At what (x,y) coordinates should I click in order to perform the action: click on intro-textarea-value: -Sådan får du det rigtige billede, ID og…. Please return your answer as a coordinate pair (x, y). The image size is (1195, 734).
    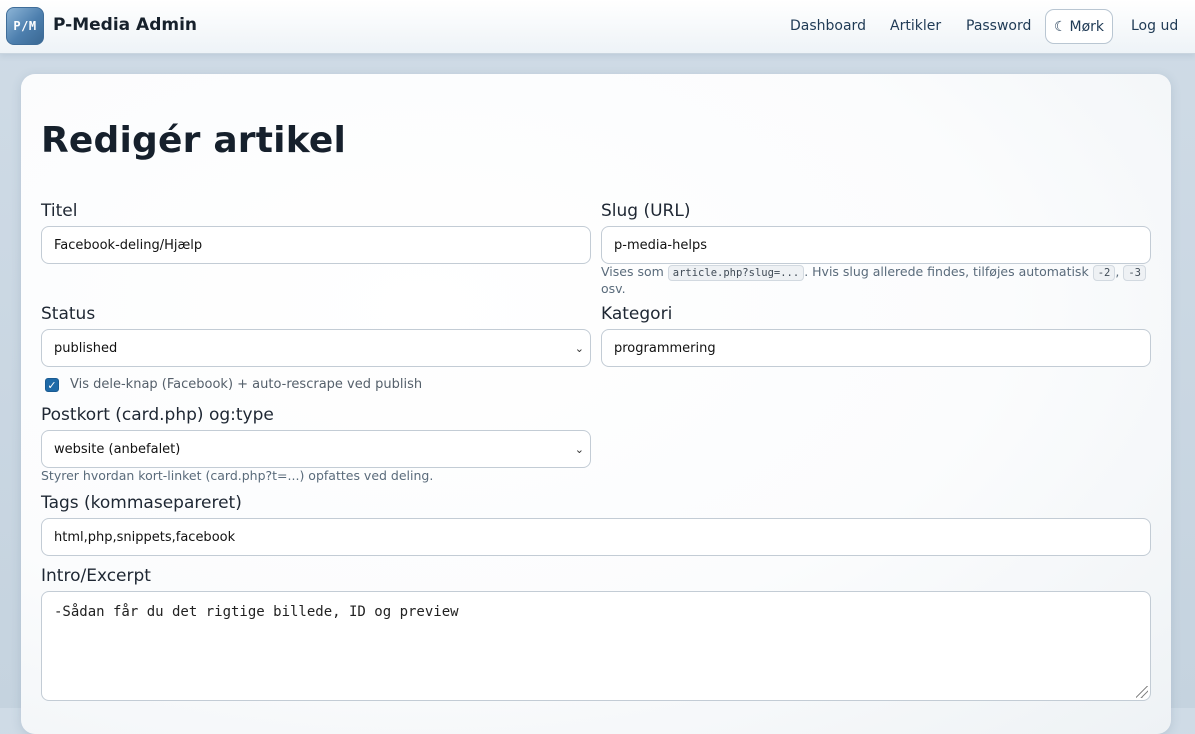
    Looking at the image, I should click on (256, 612).